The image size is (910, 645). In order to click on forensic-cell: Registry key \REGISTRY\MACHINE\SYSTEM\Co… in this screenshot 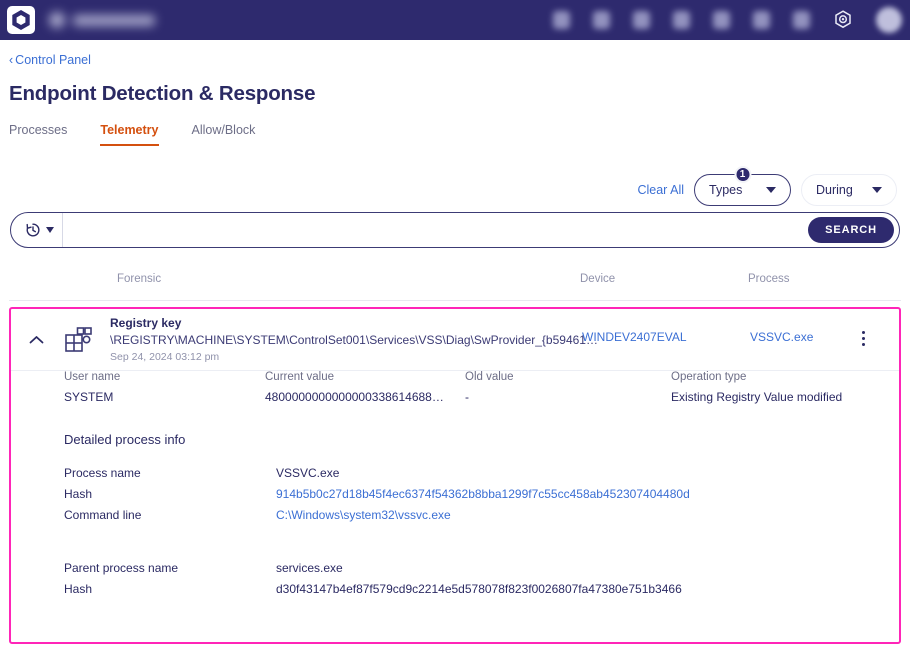, I will do `click(354, 339)`.